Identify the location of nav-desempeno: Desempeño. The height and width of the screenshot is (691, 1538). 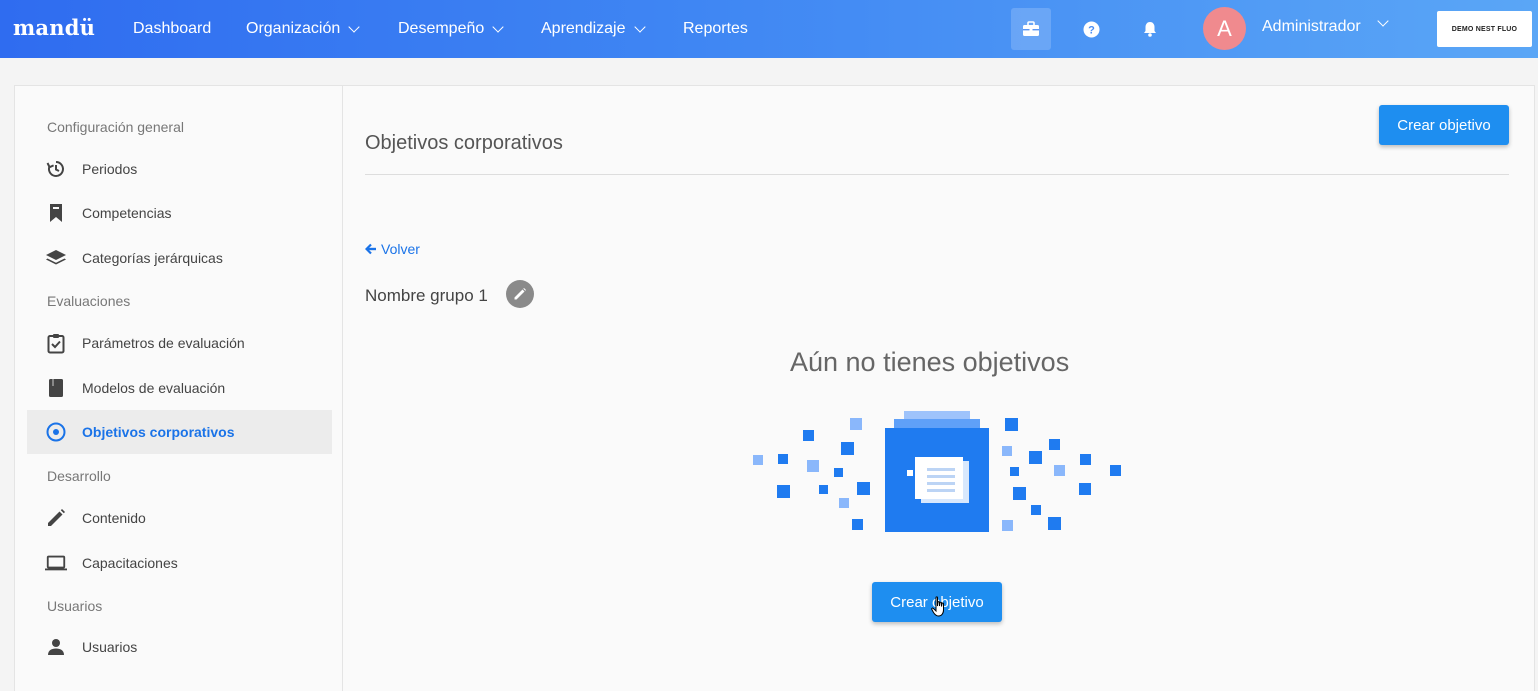
(451, 29).